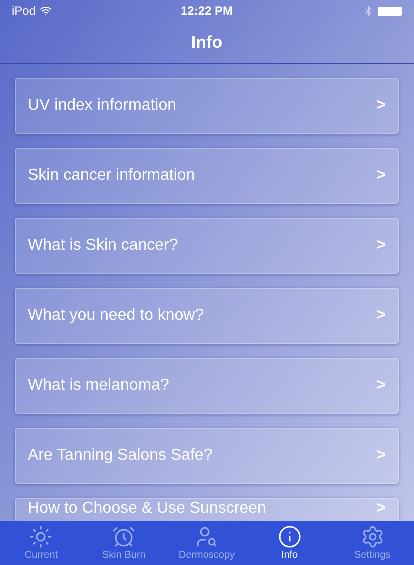 The height and width of the screenshot is (565, 414). I want to click on tab-bar-item: Dermoscopy, so click(207, 543).